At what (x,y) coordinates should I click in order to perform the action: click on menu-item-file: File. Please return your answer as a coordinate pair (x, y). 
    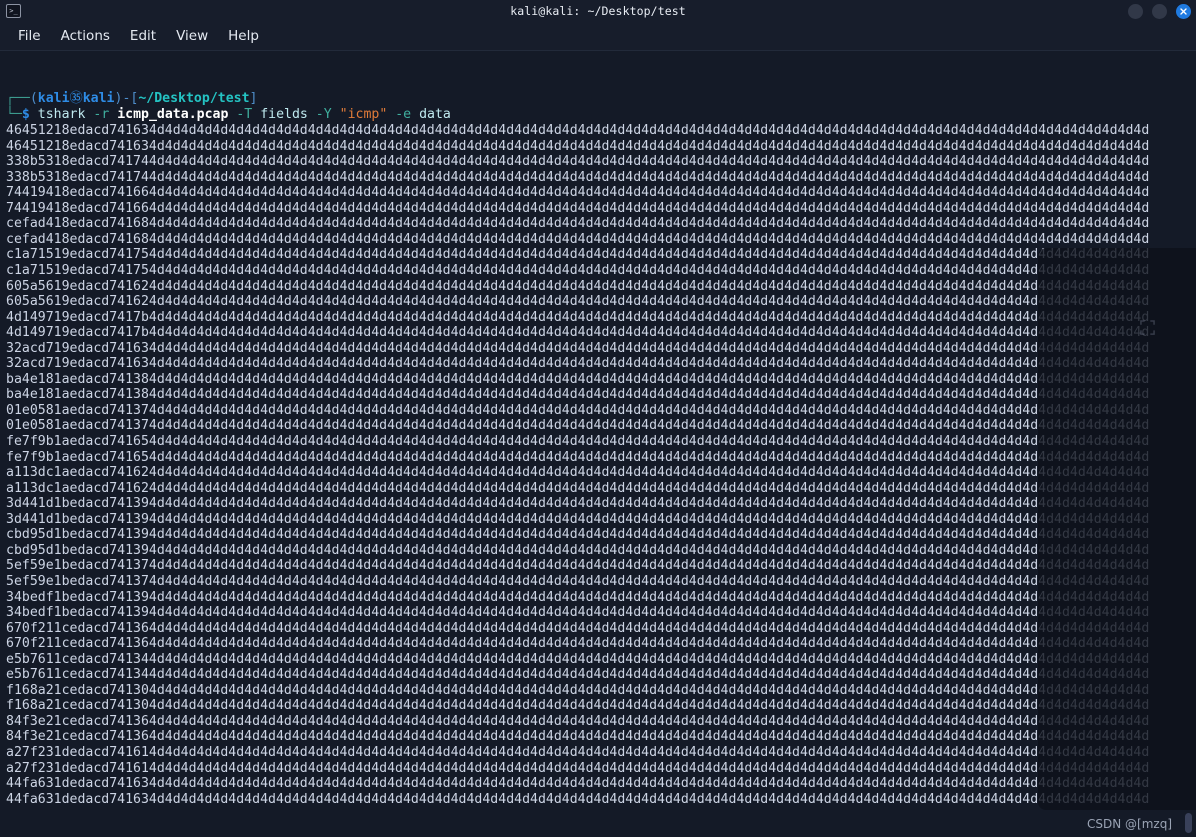
    Looking at the image, I should click on (29, 36).